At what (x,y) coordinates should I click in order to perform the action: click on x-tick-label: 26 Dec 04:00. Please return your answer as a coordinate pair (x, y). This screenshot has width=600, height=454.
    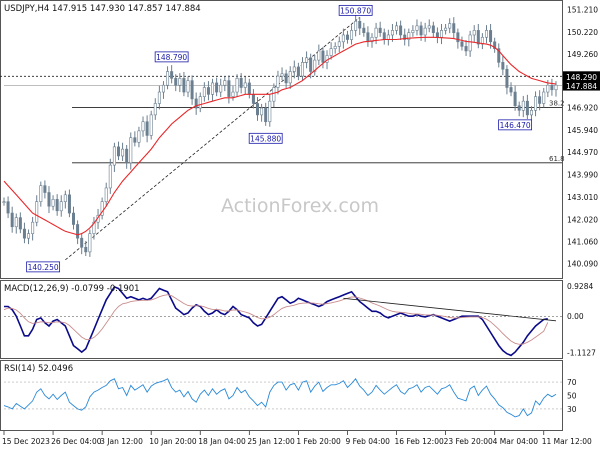
    Looking at the image, I should click on (76, 441).